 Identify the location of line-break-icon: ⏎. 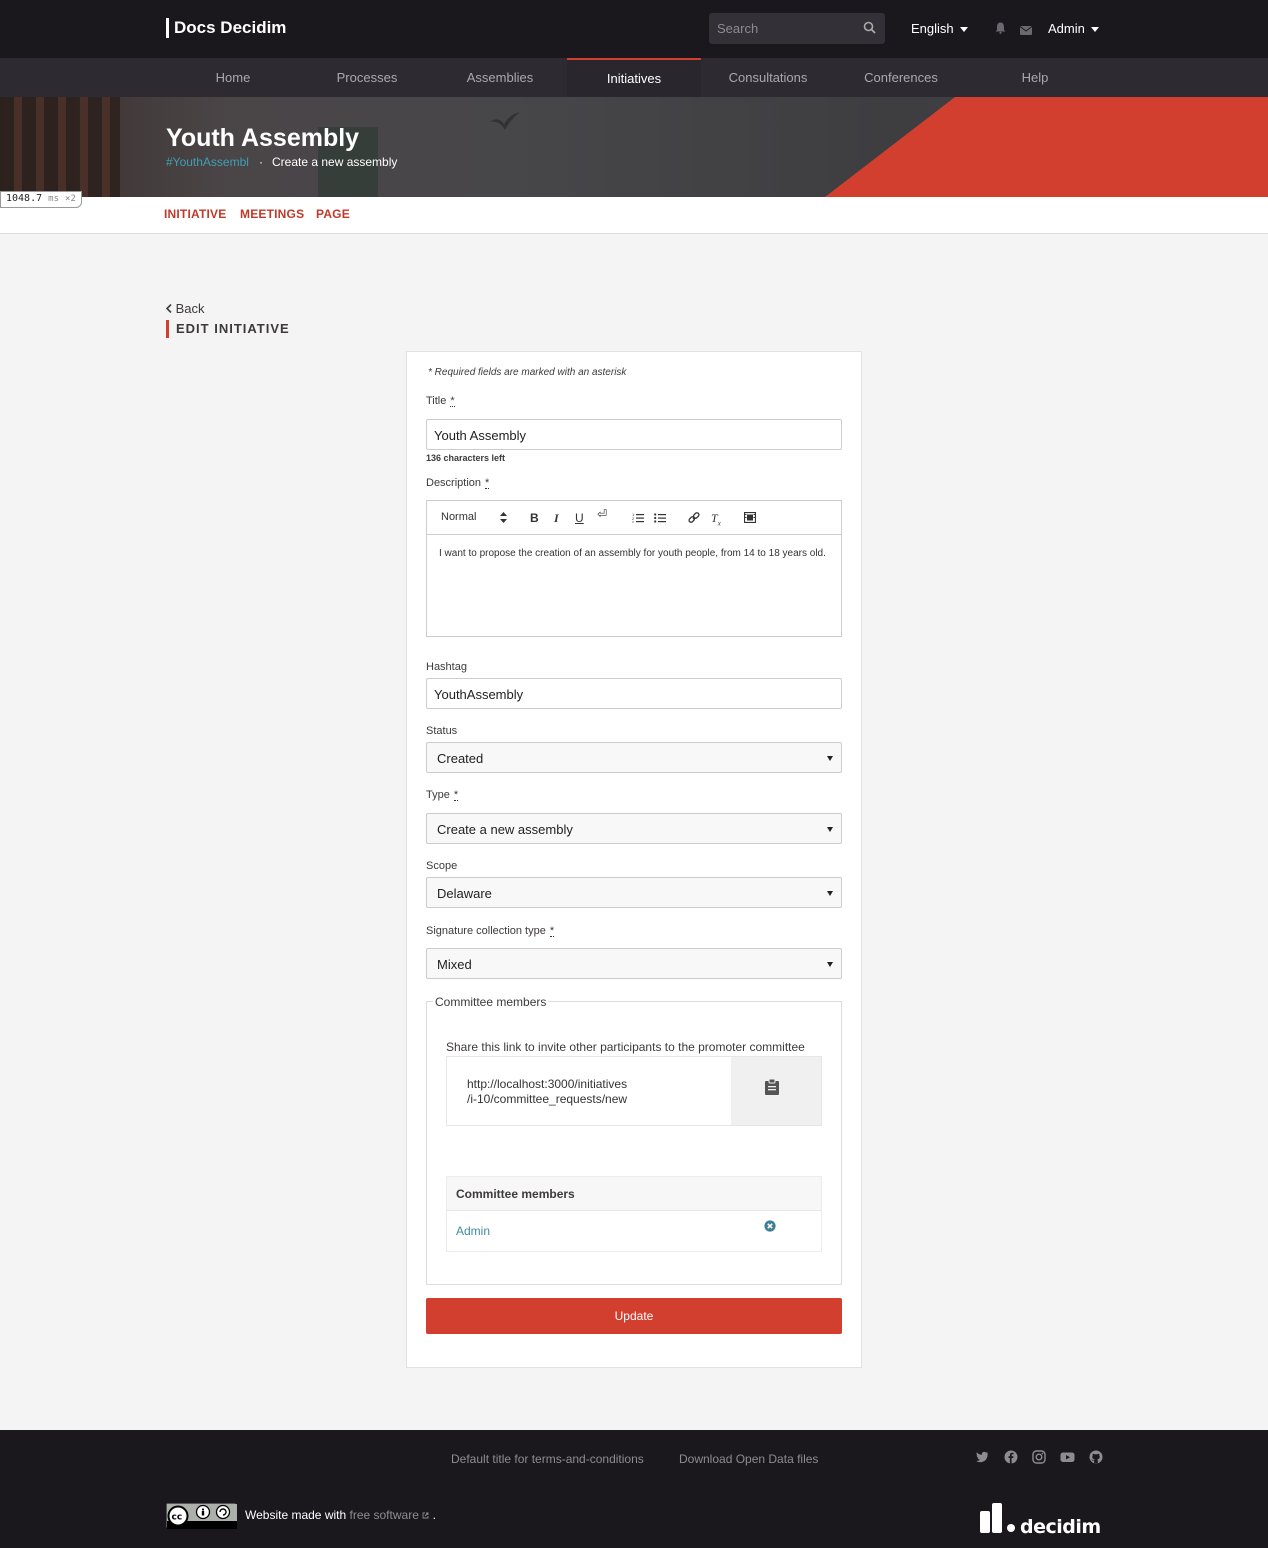
(602, 514).